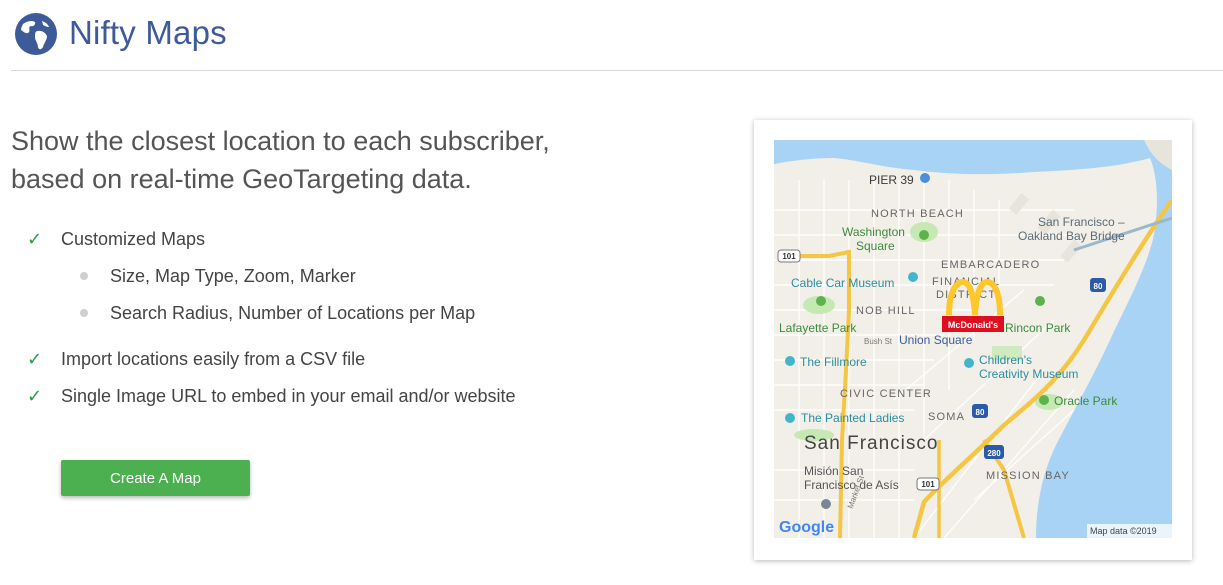  Describe the element at coordinates (936, 340) in the screenshot. I see `map-label-union-square: Union Square` at that location.